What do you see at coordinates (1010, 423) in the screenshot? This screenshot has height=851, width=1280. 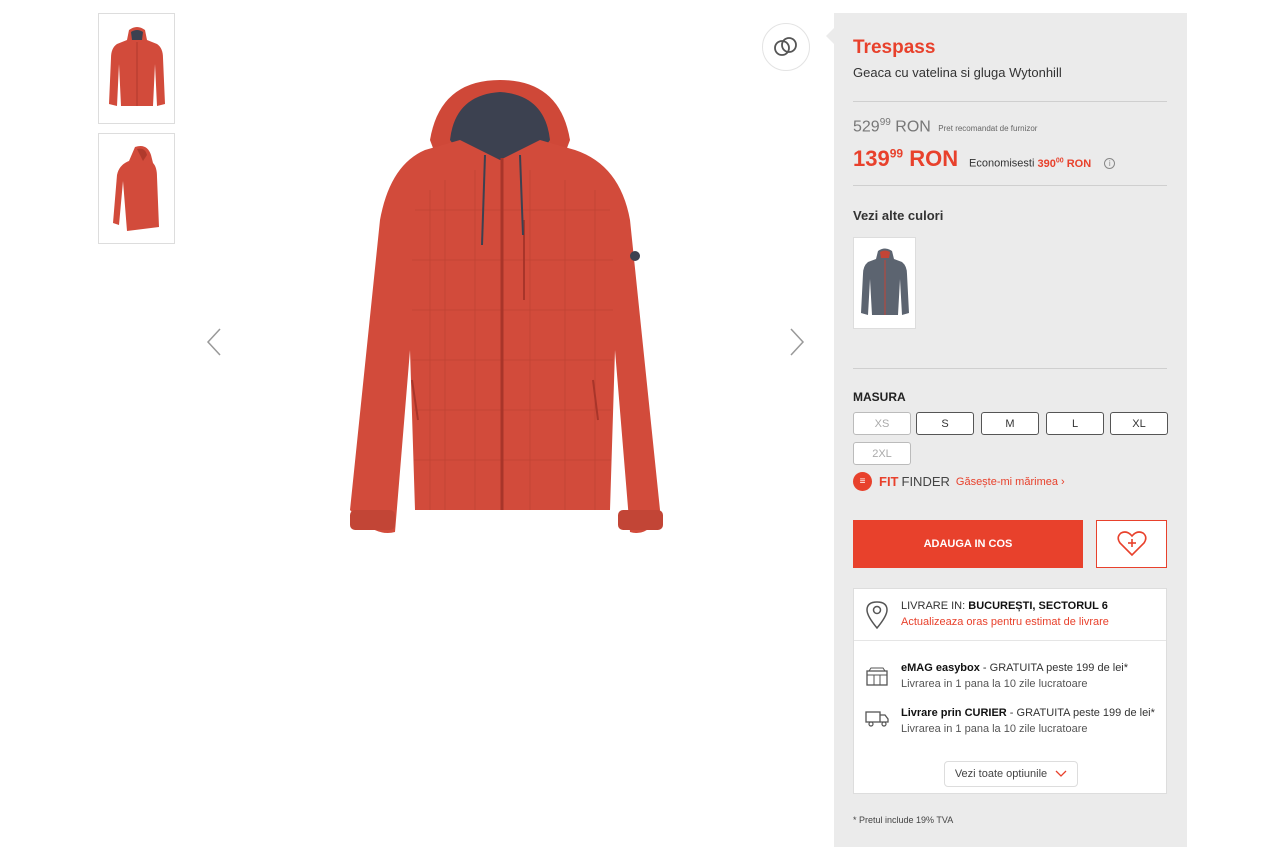 I see `size-option-m: M` at bounding box center [1010, 423].